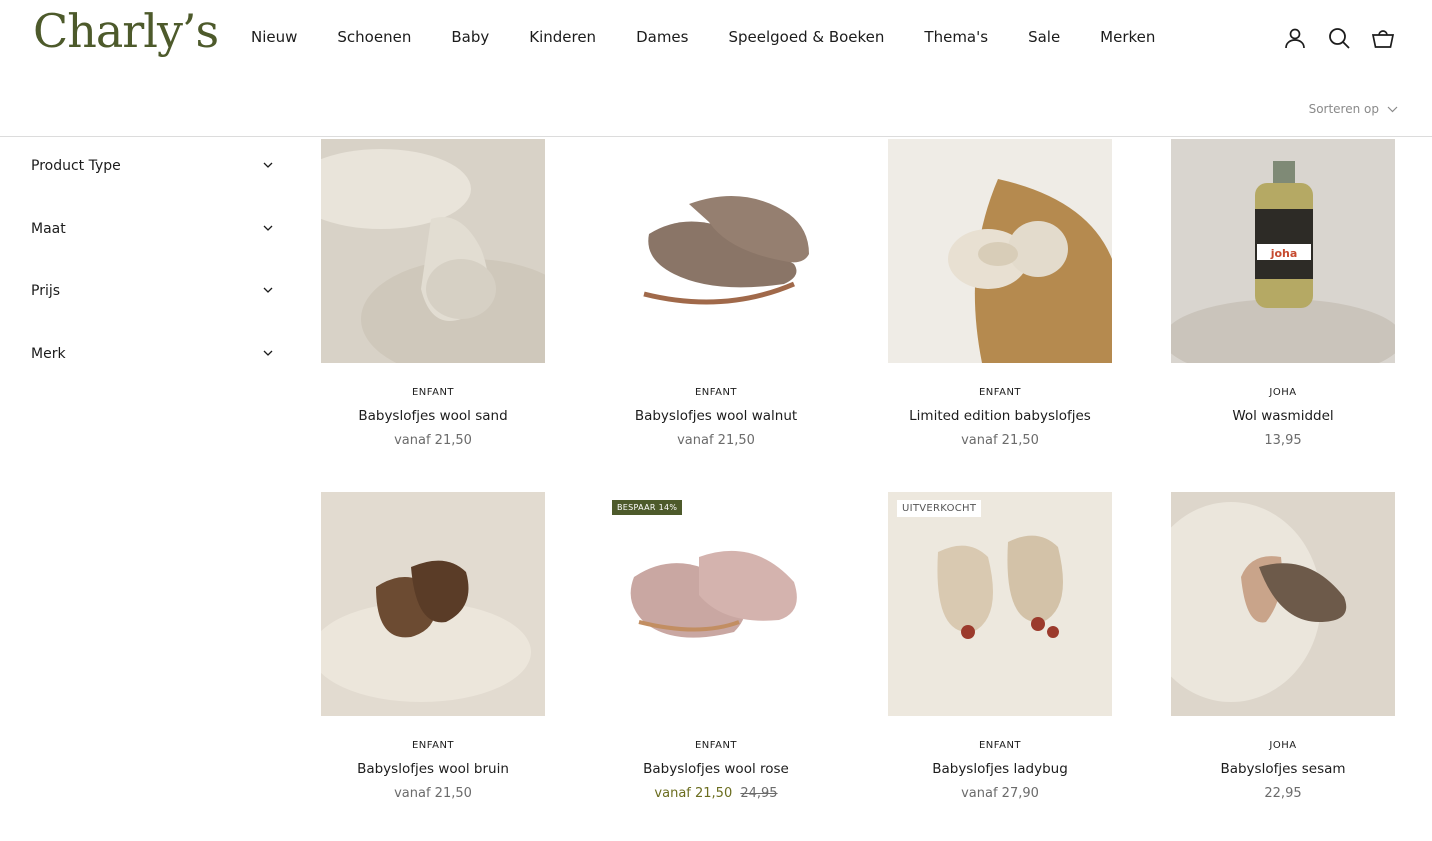 This screenshot has height=841, width=1432. What do you see at coordinates (1127, 37) in the screenshot?
I see `nav-link-merken: Merken` at bounding box center [1127, 37].